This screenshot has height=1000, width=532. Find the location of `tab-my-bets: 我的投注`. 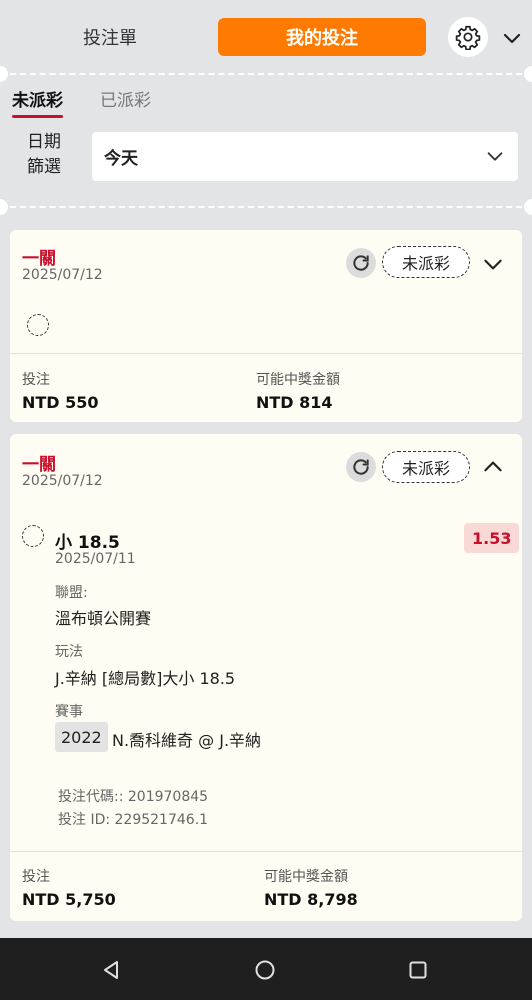

tab-my-bets: 我的投注 is located at coordinates (322, 37).